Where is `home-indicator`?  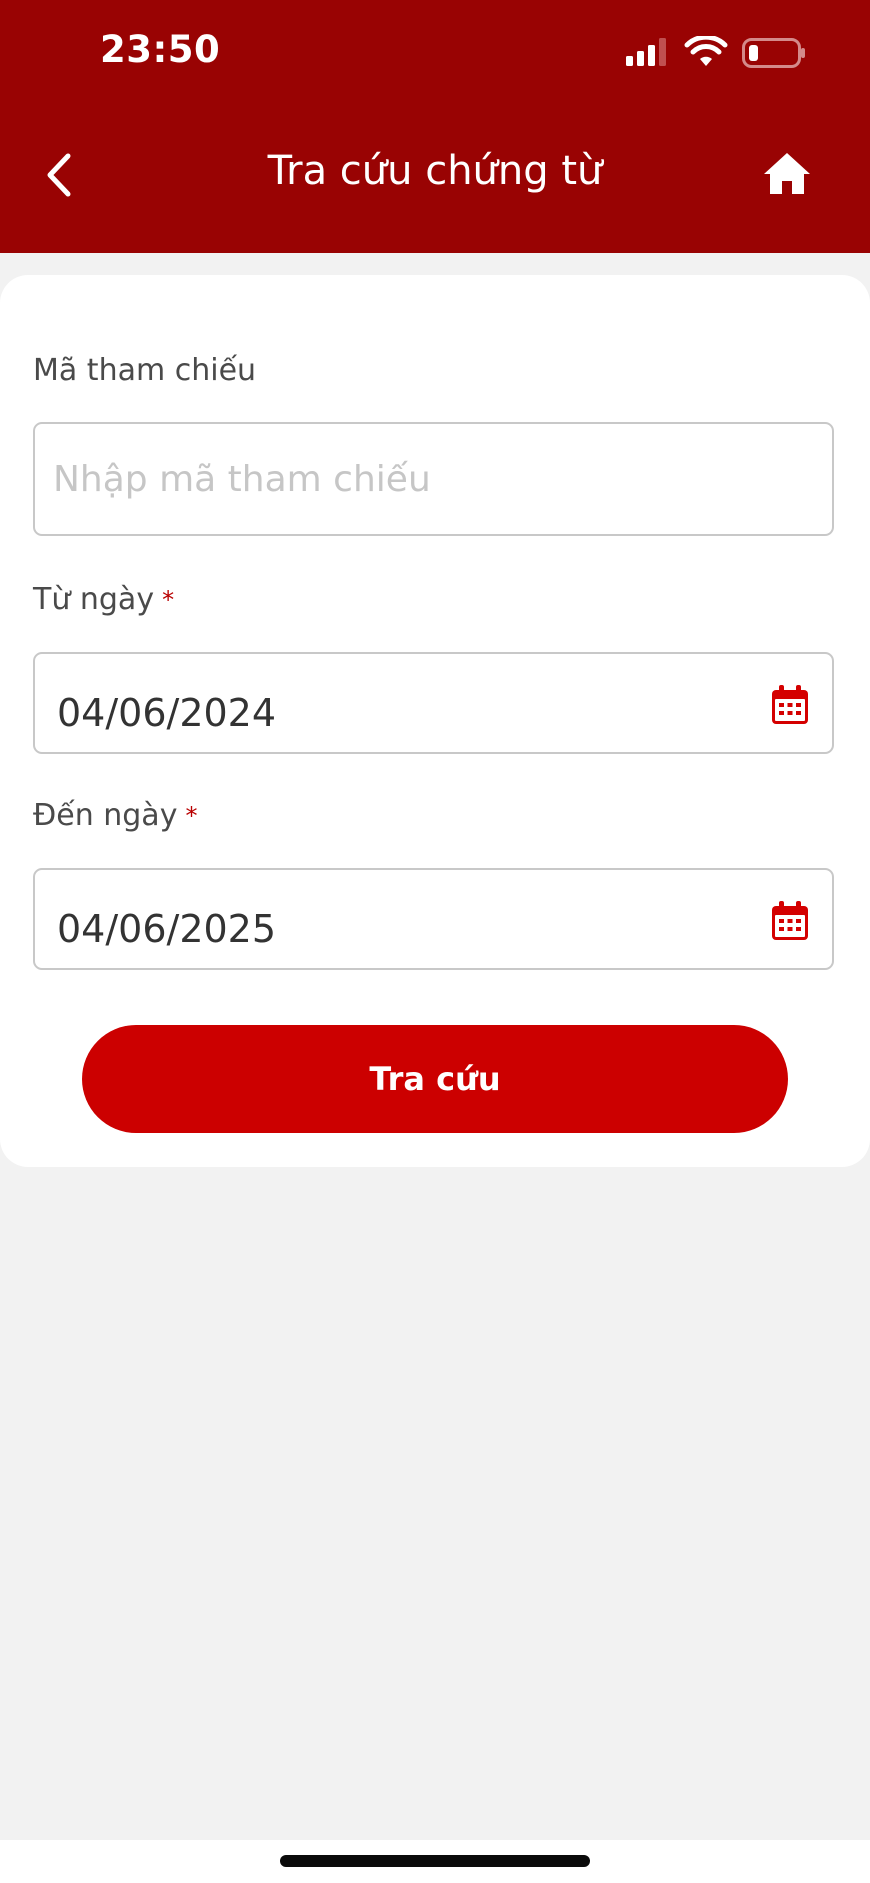 home-indicator is located at coordinates (435, 1861).